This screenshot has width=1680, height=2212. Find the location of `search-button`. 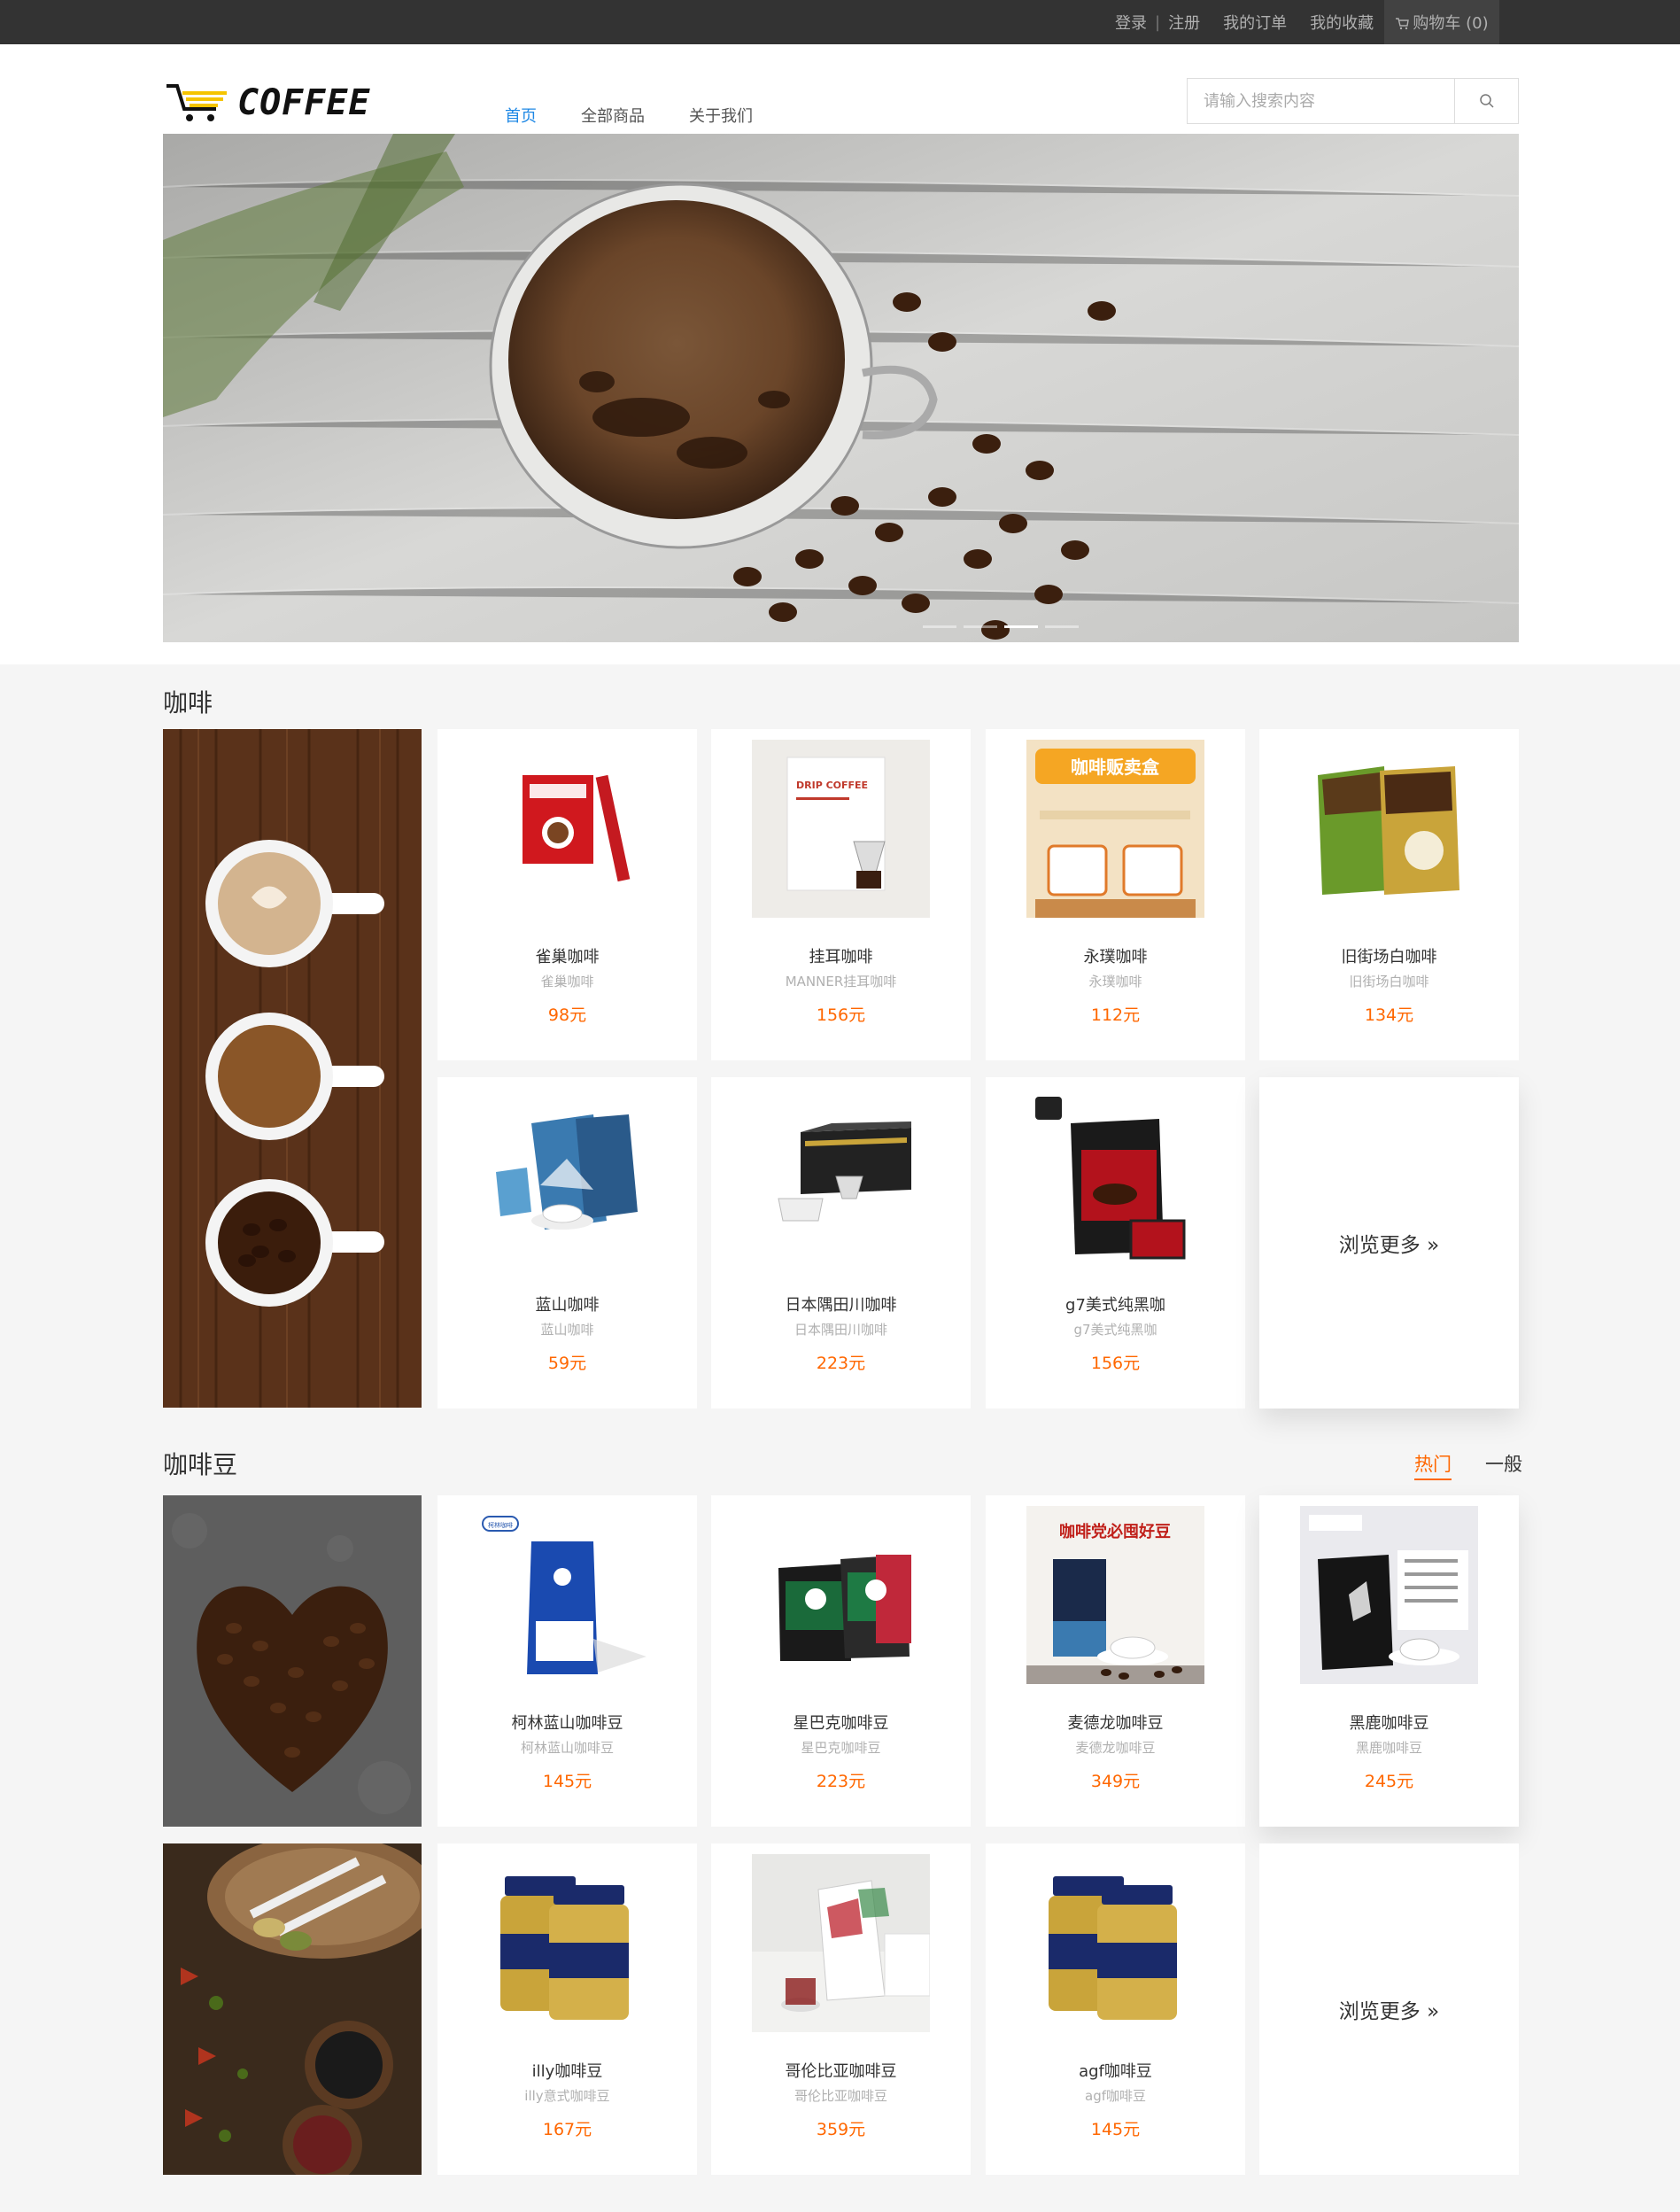

search-button is located at coordinates (1486, 101).